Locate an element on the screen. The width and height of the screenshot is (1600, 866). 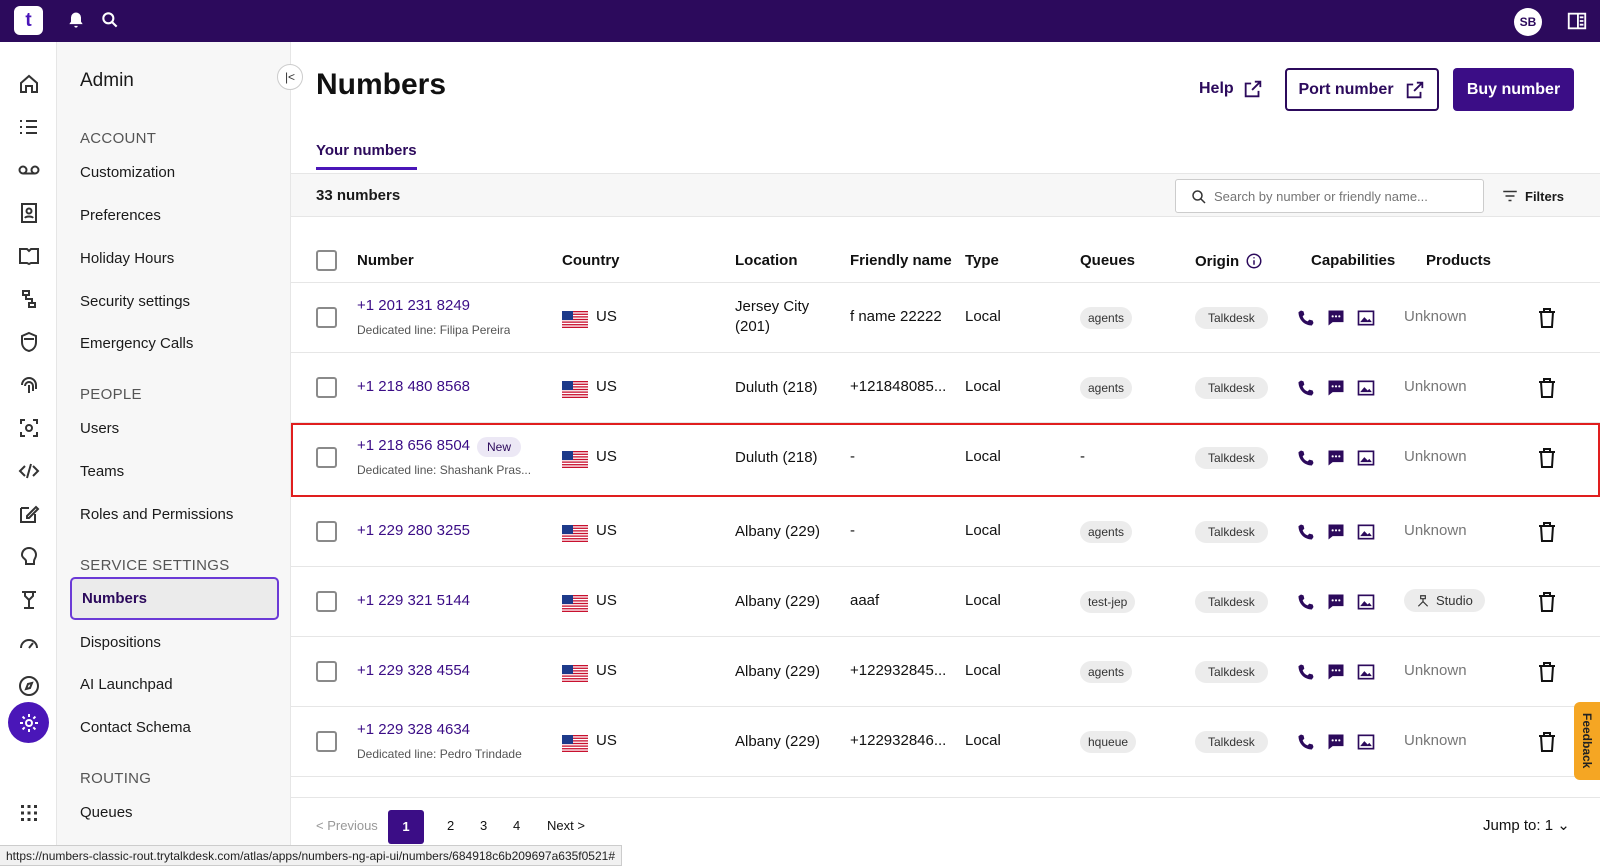
phone-number-link: +1 201 231 8249 is located at coordinates (413, 305).